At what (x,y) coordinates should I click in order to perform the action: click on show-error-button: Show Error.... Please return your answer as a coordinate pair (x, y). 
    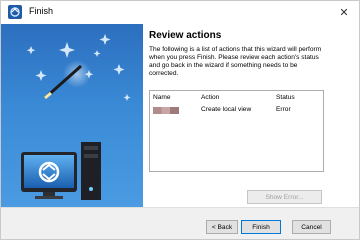
    Looking at the image, I should click on (284, 197).